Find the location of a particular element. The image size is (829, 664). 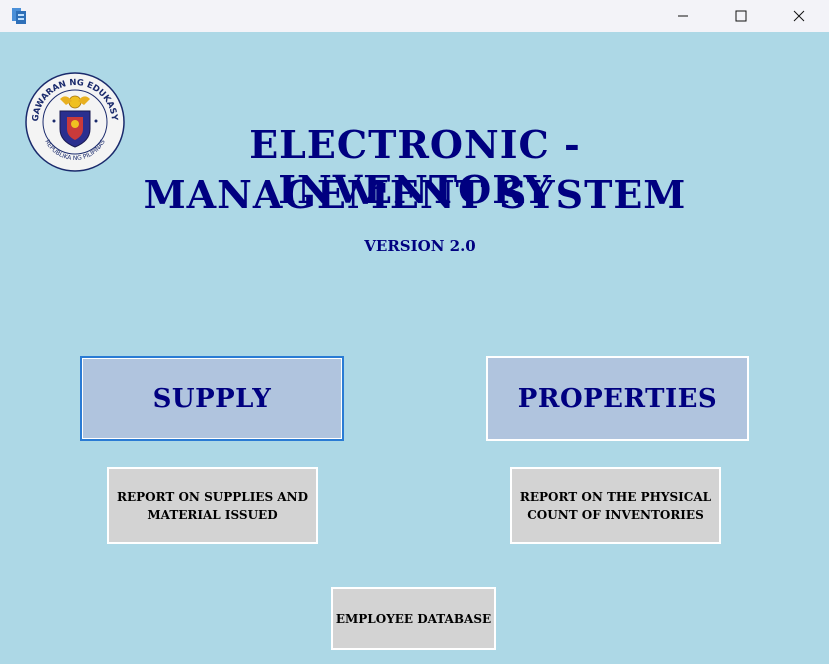

employee-database-button: EMPLOYEE DATABASE is located at coordinates (413, 618).